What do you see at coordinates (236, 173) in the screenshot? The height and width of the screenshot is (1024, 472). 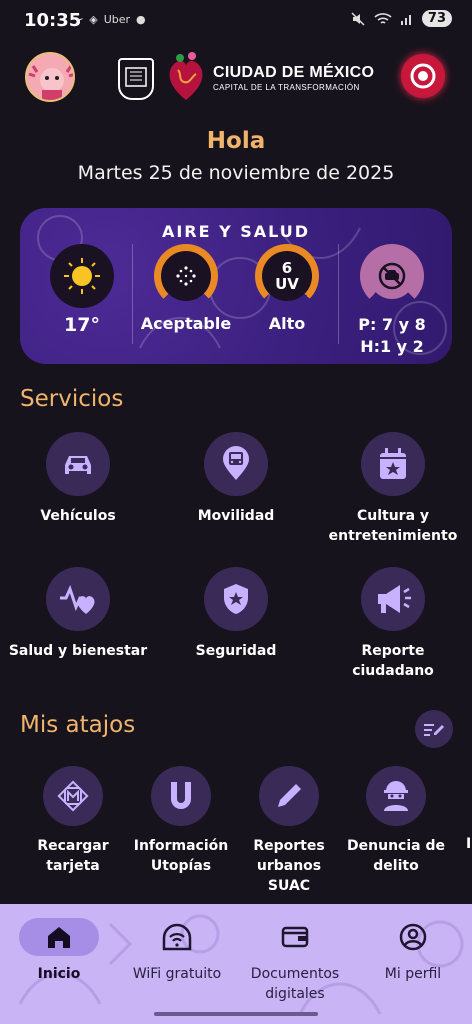 I see `current-date: Martes 25 de noviembre de 2025` at bounding box center [236, 173].